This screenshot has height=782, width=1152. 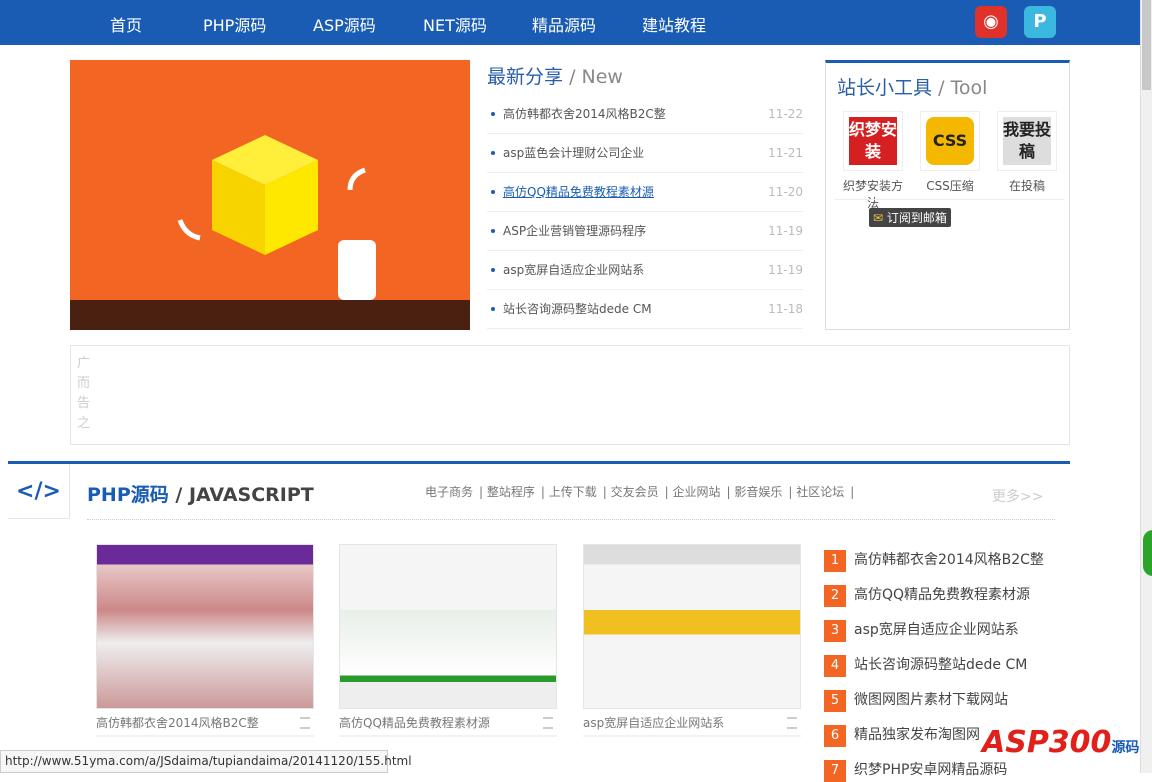 What do you see at coordinates (949, 560) in the screenshot?
I see `rank-title: 高仿韩都衣舍2014风格B2C整` at bounding box center [949, 560].